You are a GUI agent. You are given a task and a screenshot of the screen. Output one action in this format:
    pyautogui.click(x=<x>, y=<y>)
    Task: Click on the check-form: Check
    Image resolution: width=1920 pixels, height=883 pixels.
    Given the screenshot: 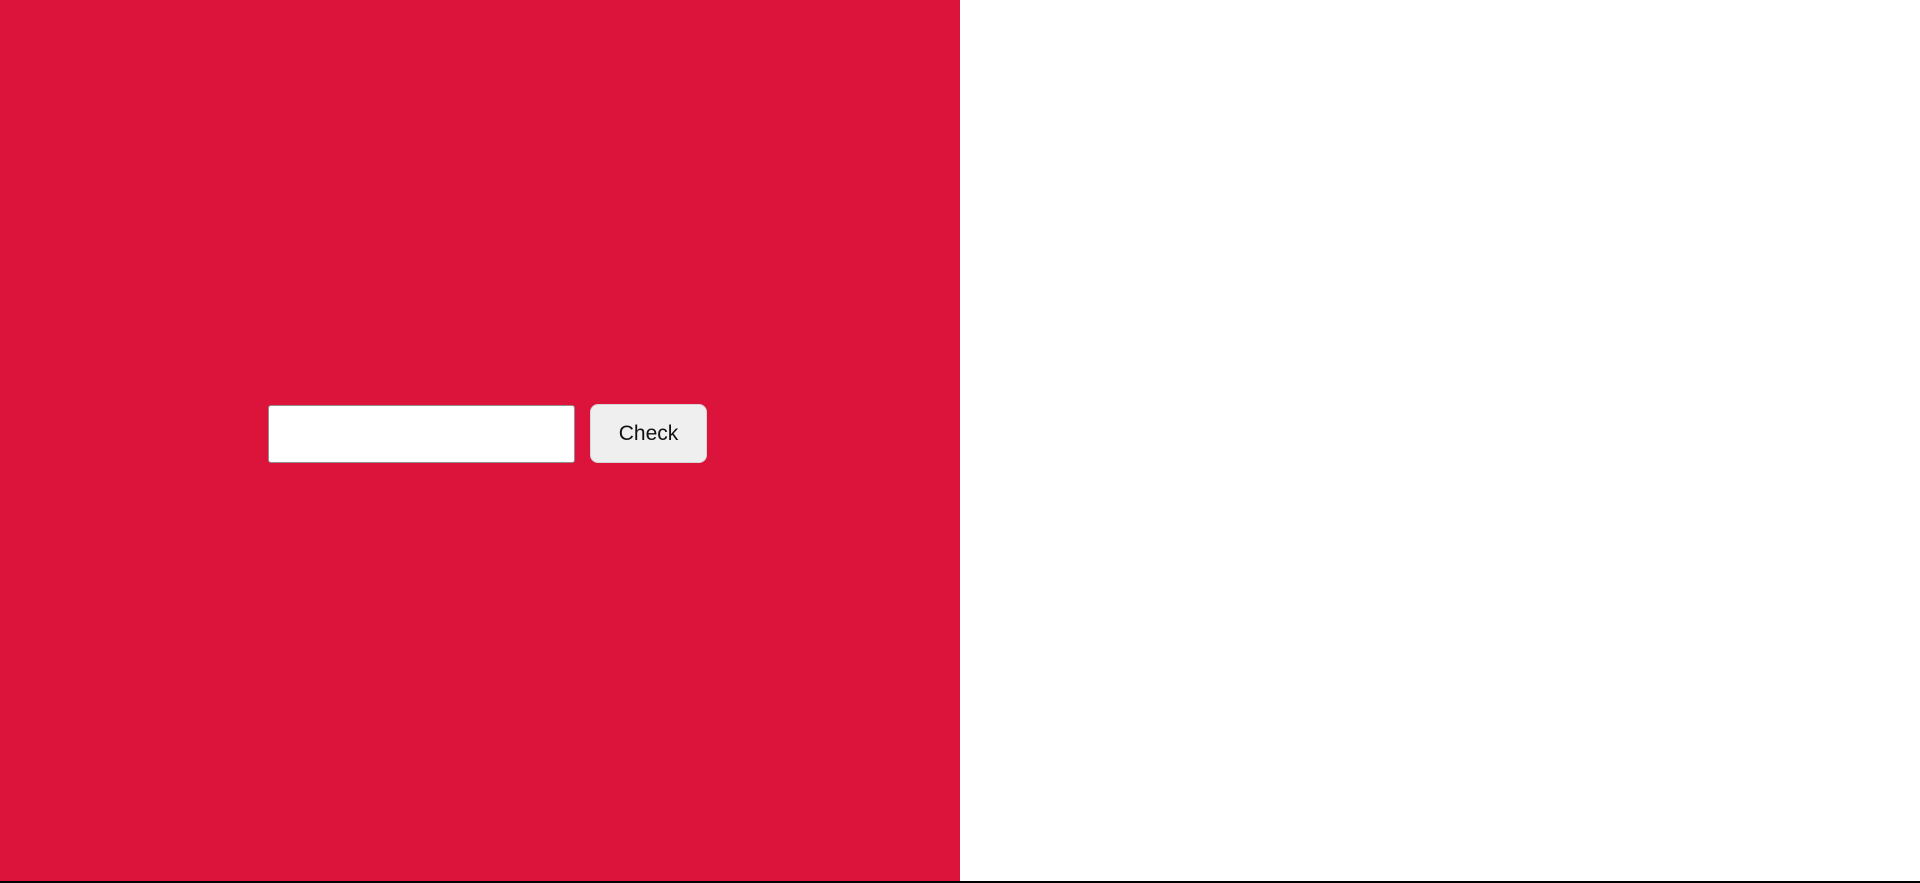 What is the action you would take?
    pyautogui.click(x=487, y=433)
    